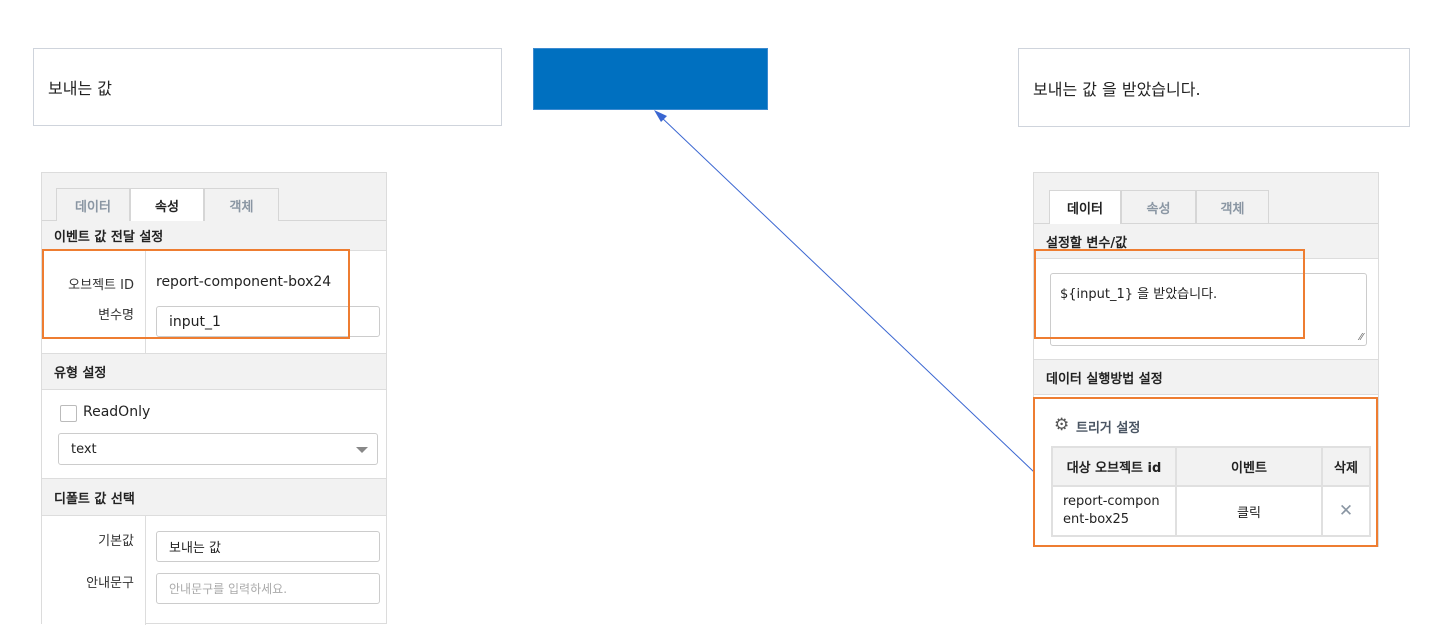 Image resolution: width=1456 pixels, height=625 pixels. I want to click on section-event-title: 이벤트 값 전달 설정, so click(214, 236).